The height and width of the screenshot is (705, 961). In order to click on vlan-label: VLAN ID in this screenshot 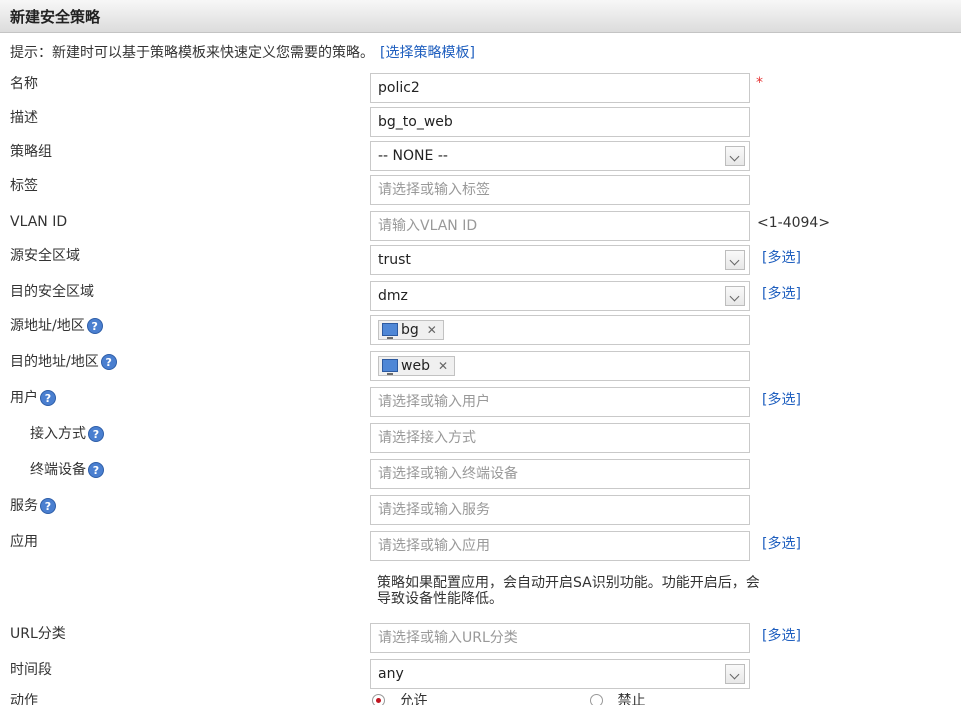, I will do `click(39, 222)`.